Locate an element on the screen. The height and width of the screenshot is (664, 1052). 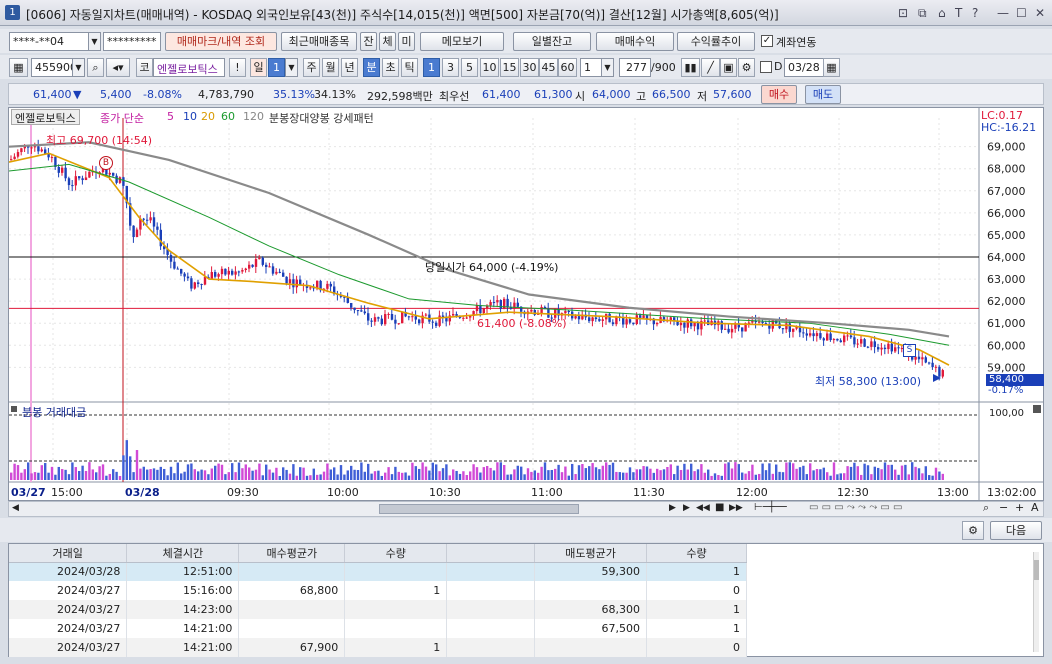
period-minute: 분 is located at coordinates (371, 67).